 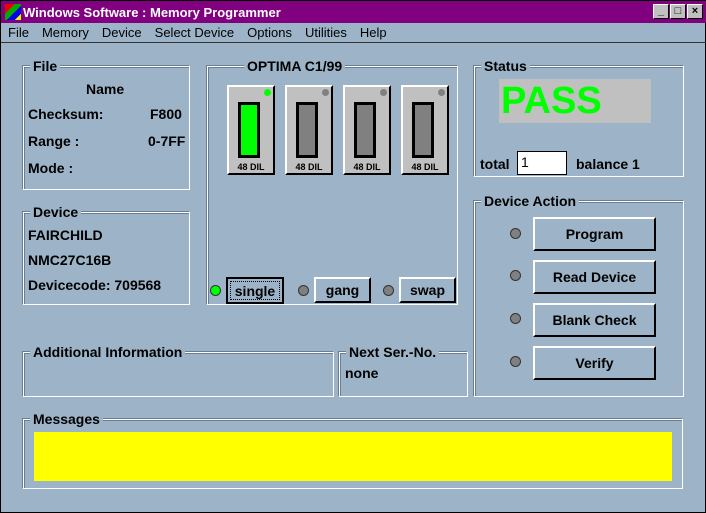 What do you see at coordinates (51, 168) in the screenshot?
I see `mode-label: Mode :` at bounding box center [51, 168].